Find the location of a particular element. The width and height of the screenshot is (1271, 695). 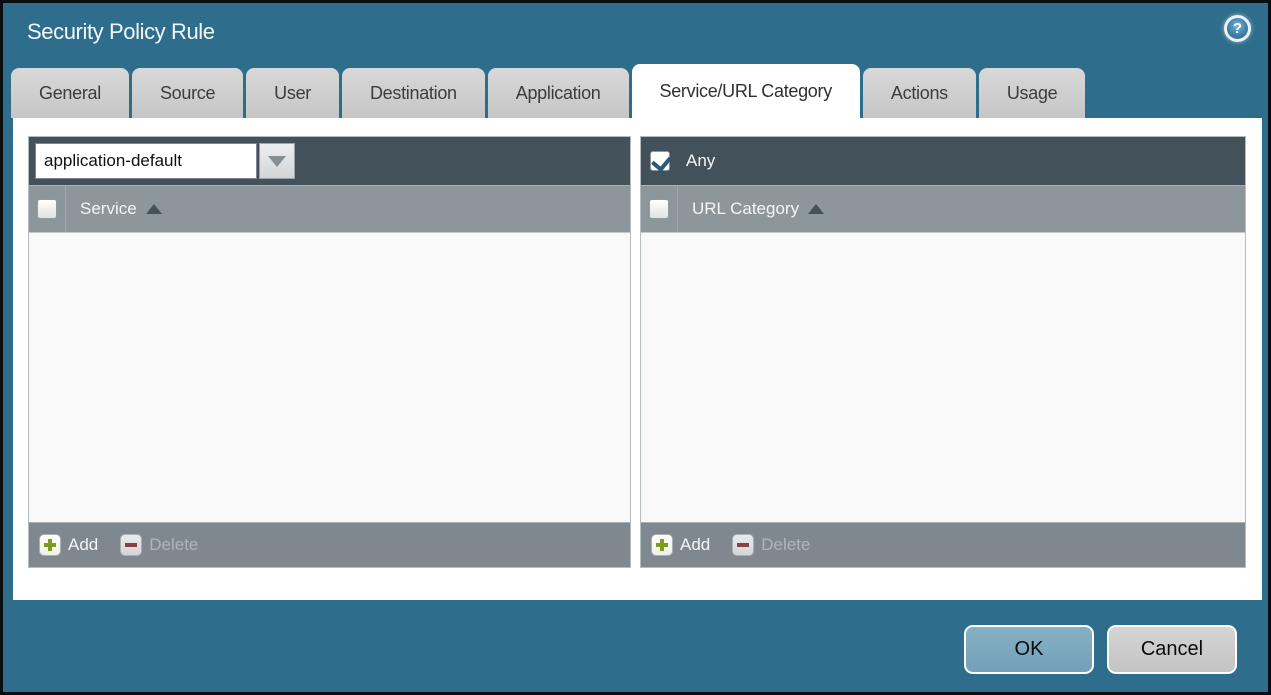

service-footer: Add Delete is located at coordinates (329, 544).